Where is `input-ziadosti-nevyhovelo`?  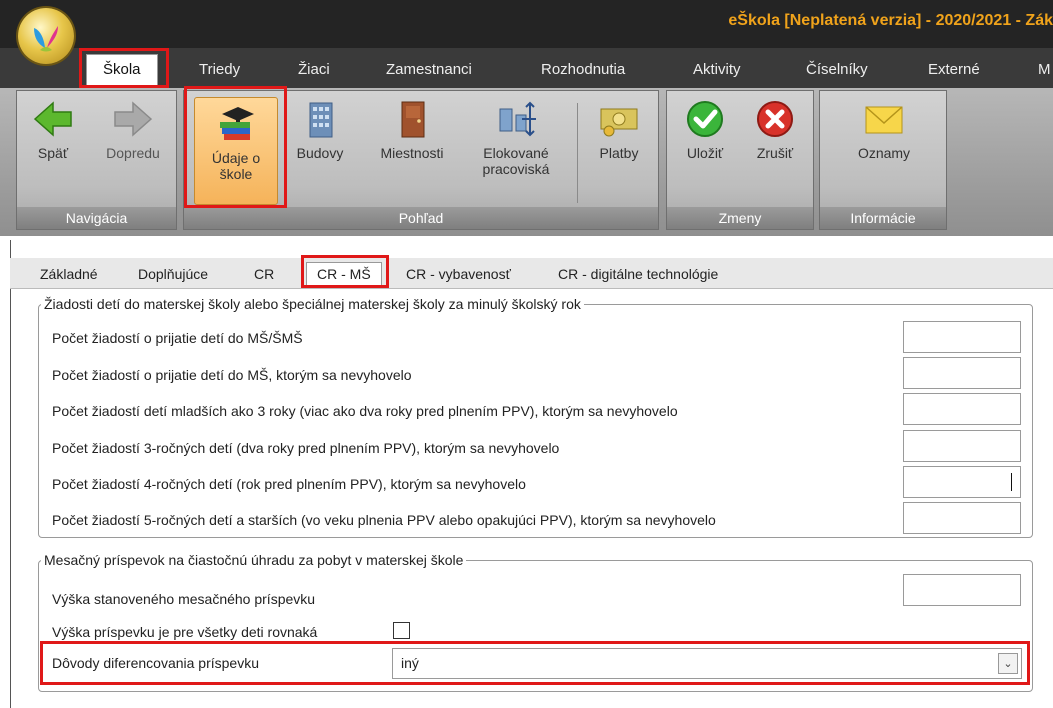
input-ziadosti-nevyhovelo is located at coordinates (962, 373).